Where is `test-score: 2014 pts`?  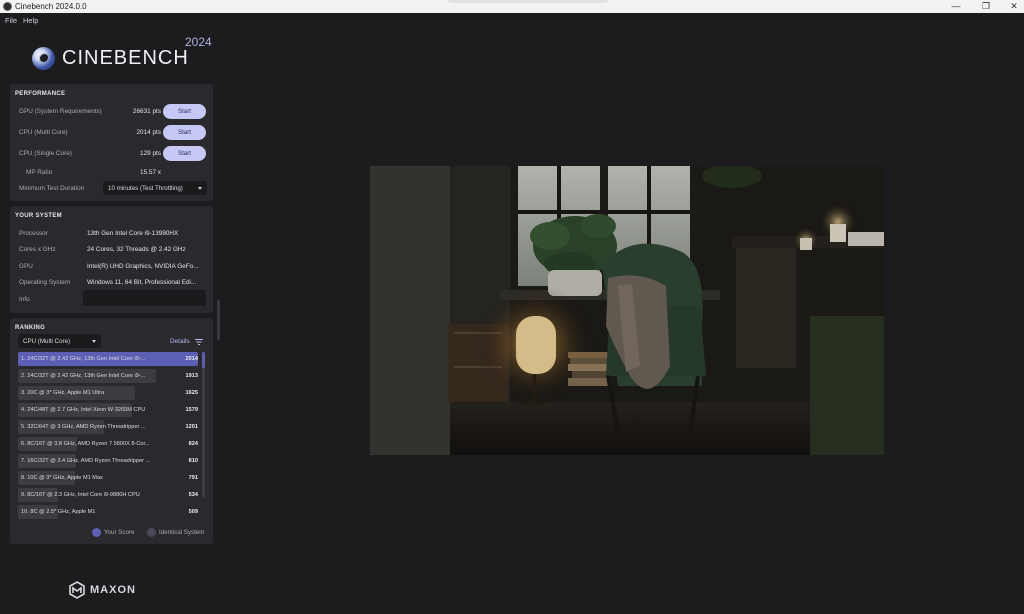
test-score: 2014 pts is located at coordinates (148, 132).